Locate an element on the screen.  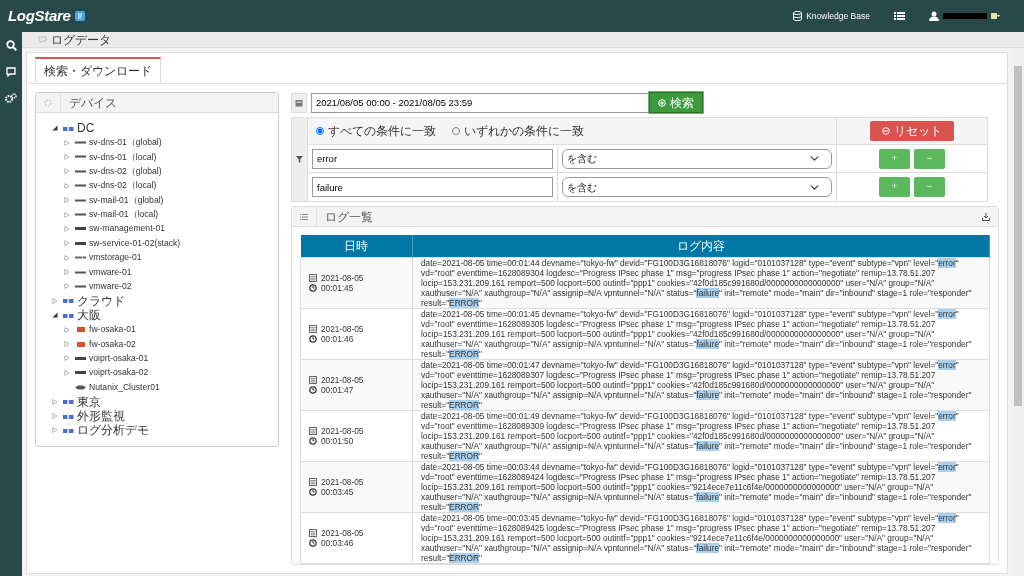
plus-circle-icon is located at coordinates (662, 102).